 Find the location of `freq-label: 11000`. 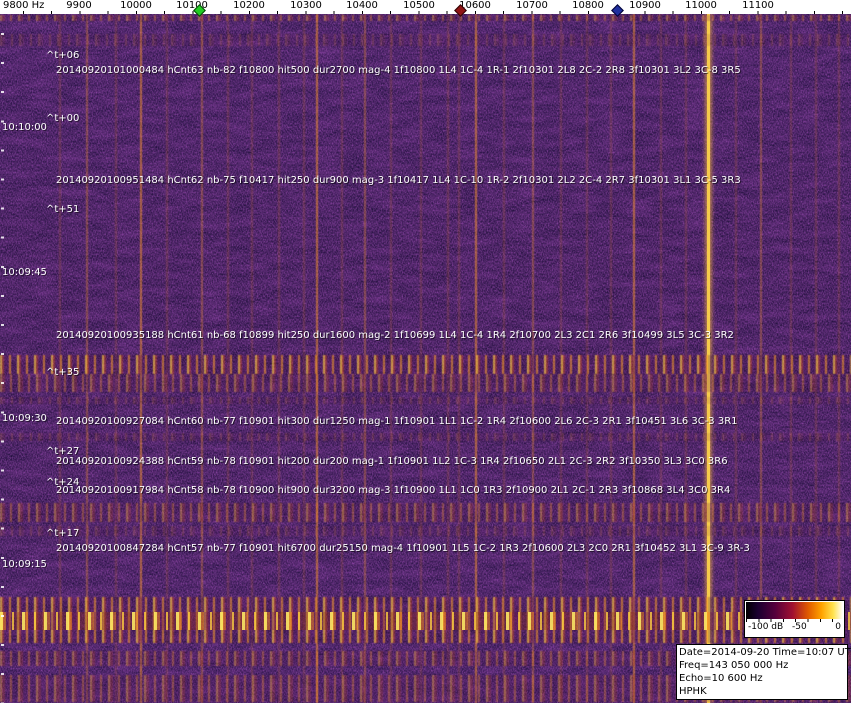

freq-label: 11000 is located at coordinates (701, 5).